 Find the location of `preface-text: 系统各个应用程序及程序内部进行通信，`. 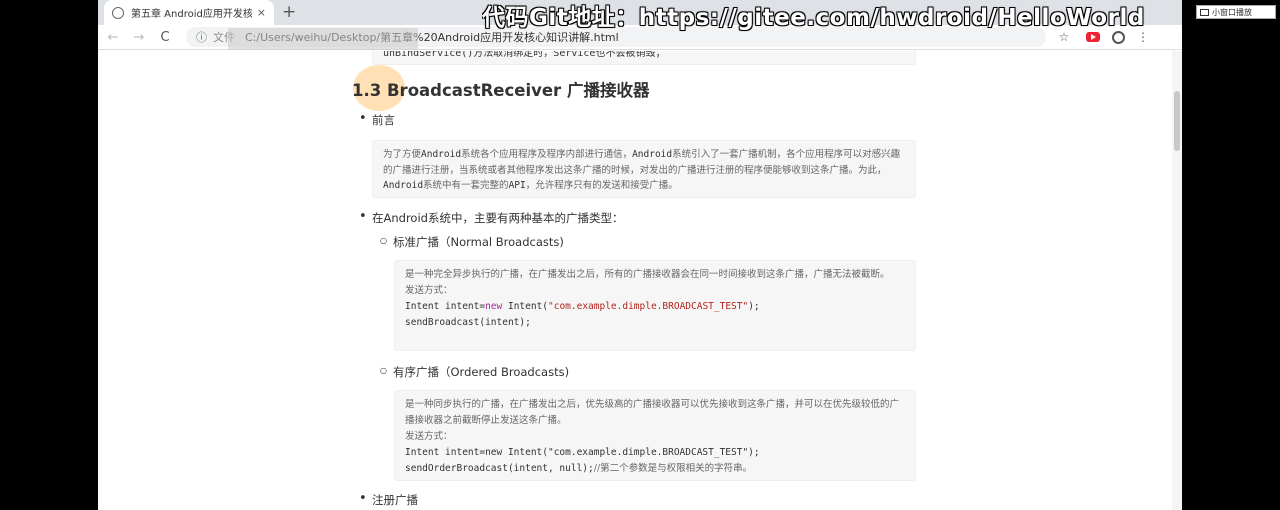

preface-text: 系统各个应用程序及程序内部进行通信， is located at coordinates (547, 154).